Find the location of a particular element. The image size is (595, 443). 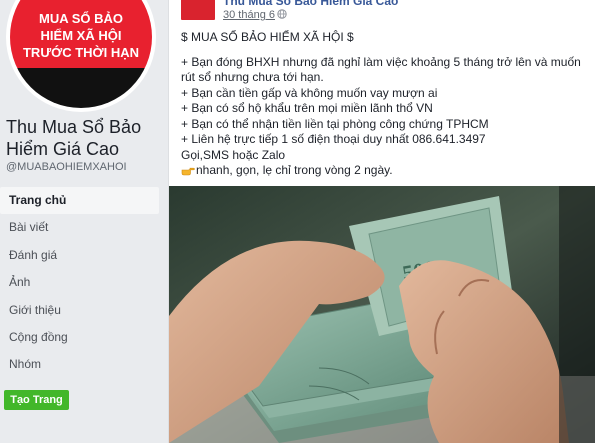

pointing-hand-icon is located at coordinates (188, 171).